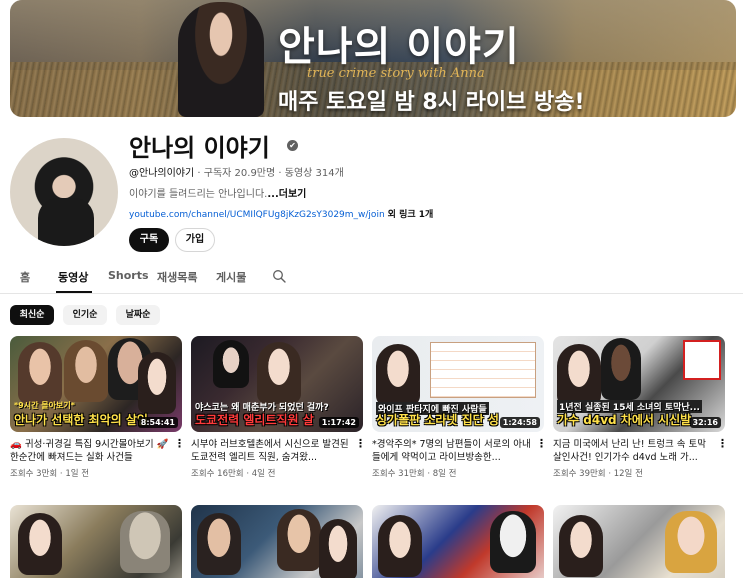 Image resolution: width=743 pixels, height=578 pixels. I want to click on video-thumbnail: 와이프 판타지에 빠진 사람들 싱가폴판 소라넷 집단 성 1:24:58, so click(458, 384).